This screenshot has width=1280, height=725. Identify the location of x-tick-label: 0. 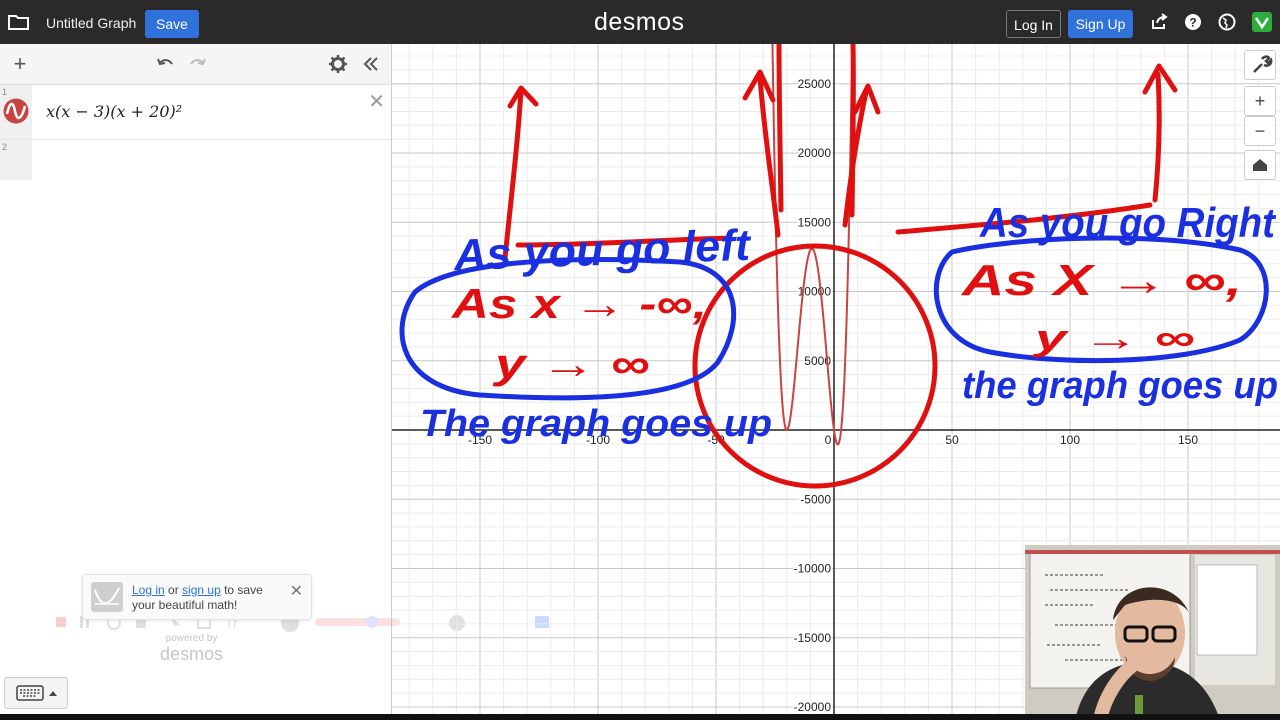
(828, 440).